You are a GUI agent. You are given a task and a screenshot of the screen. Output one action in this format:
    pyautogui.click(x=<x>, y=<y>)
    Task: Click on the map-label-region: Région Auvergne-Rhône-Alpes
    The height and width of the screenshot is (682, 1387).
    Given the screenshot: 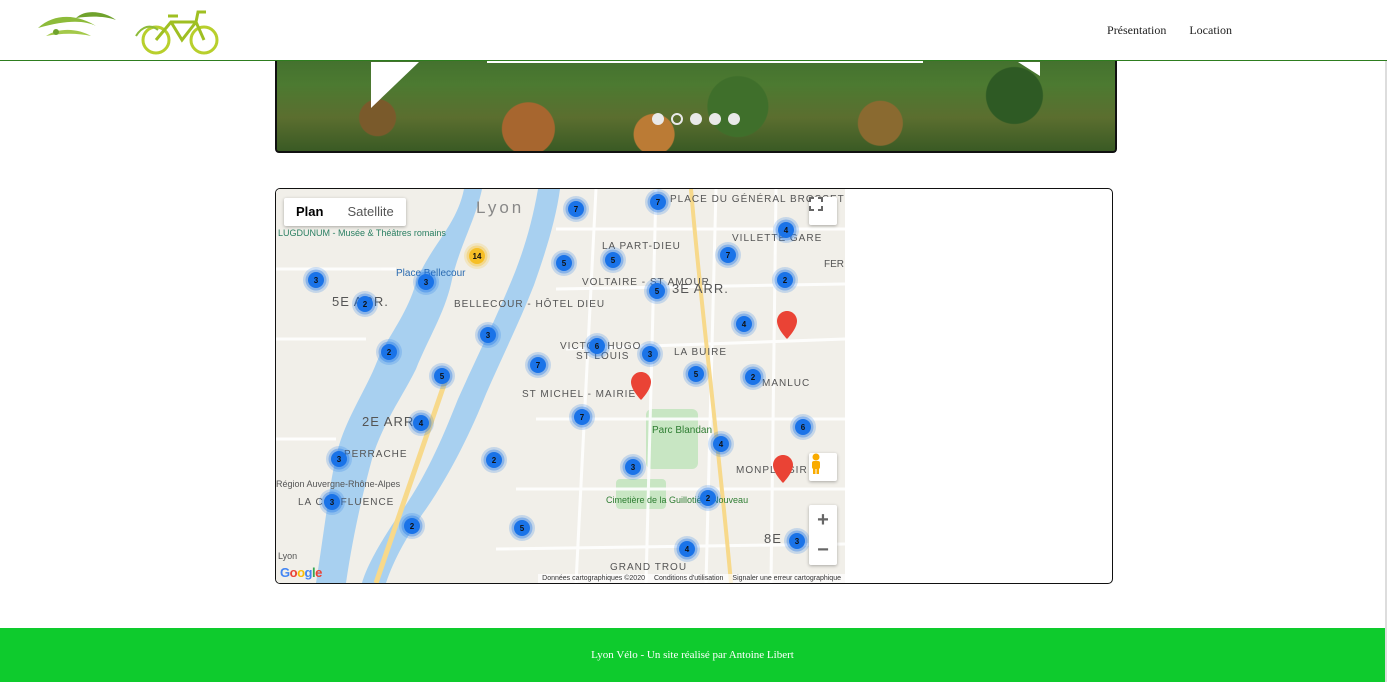 What is the action you would take?
    pyautogui.click(x=338, y=484)
    